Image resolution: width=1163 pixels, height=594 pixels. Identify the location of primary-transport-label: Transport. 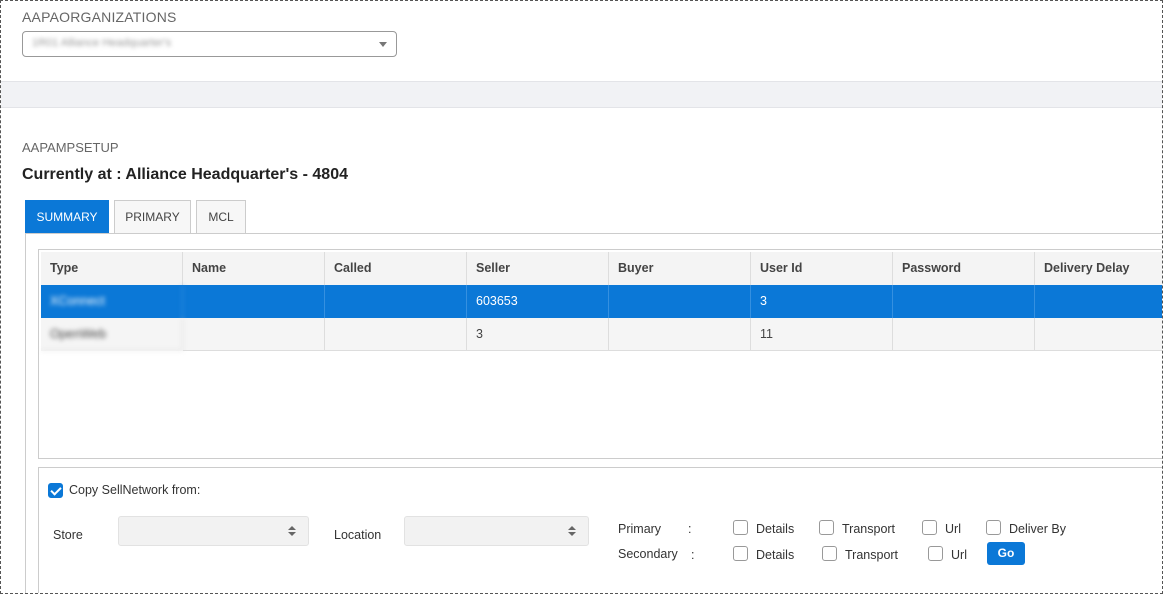
(869, 529).